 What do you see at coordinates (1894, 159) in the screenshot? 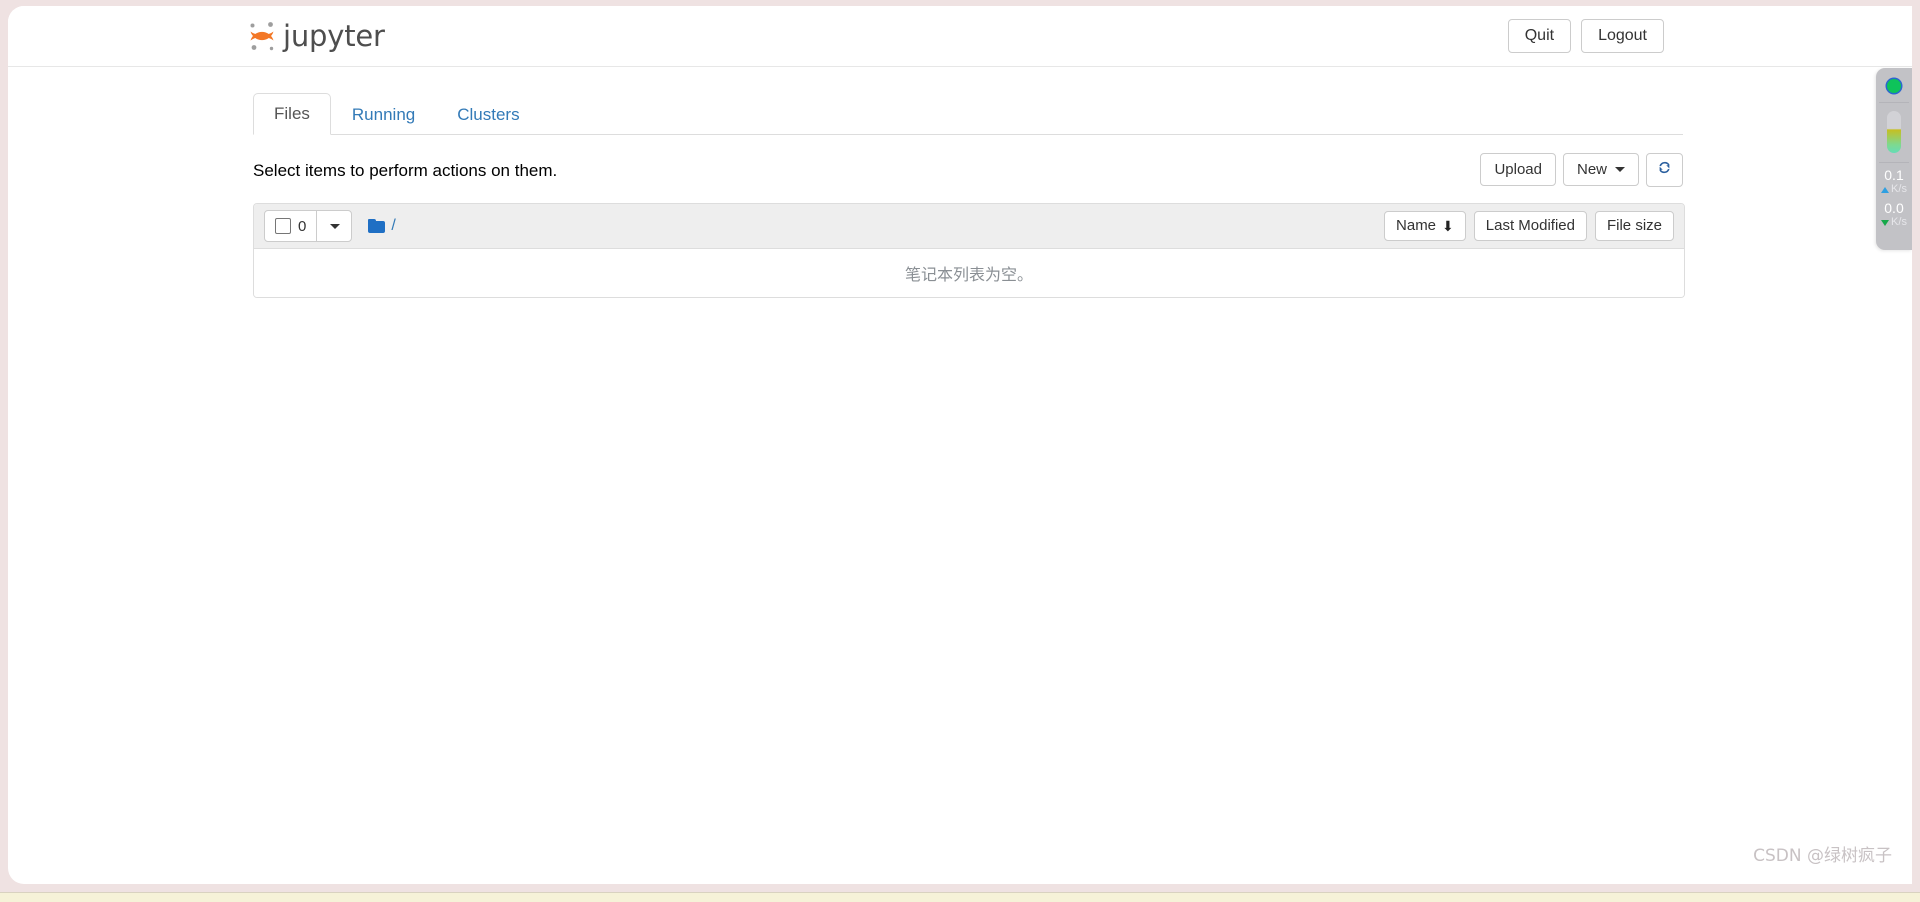
I see `network-status-widget: 0.1 K/s 0.0 K/s` at bounding box center [1894, 159].